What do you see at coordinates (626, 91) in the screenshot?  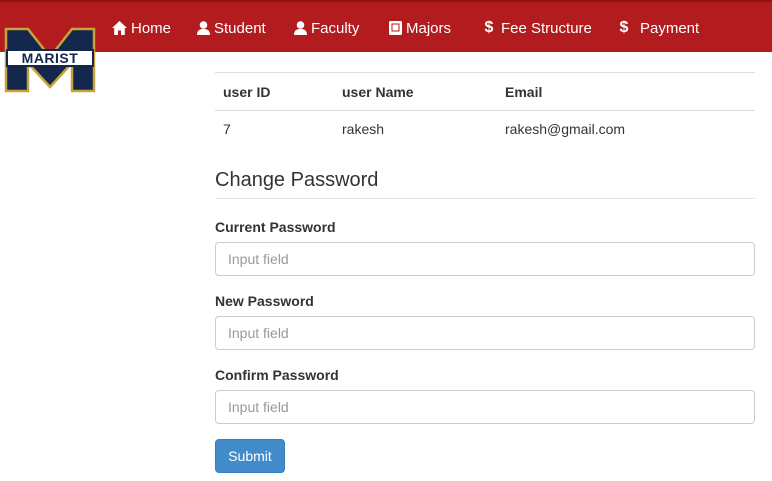 I see `column-header-email: Email` at bounding box center [626, 91].